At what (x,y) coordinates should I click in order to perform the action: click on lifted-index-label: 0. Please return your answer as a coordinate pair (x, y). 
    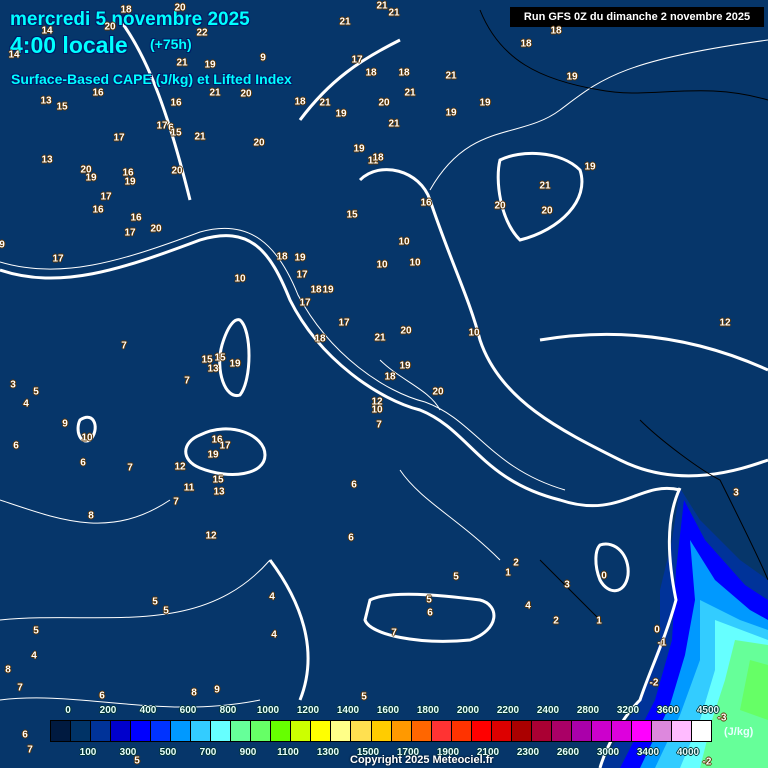
    Looking at the image, I should click on (604, 576).